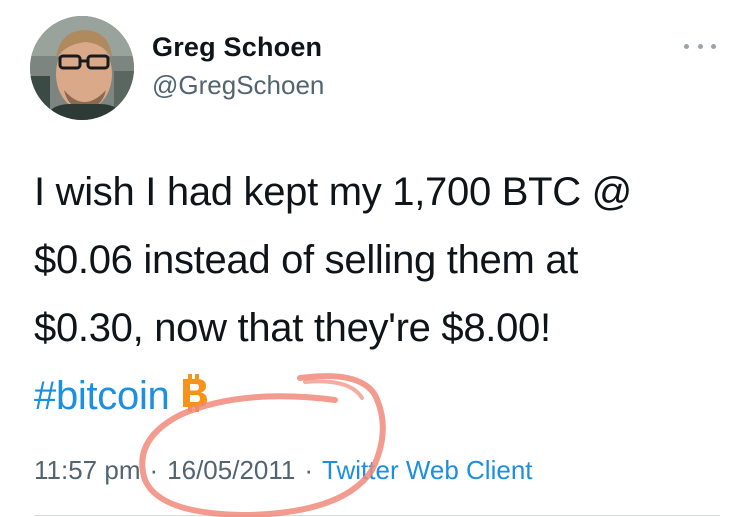 The image size is (750, 517). Describe the element at coordinates (237, 47) in the screenshot. I see `author-display-name: Greg Schoen` at that location.